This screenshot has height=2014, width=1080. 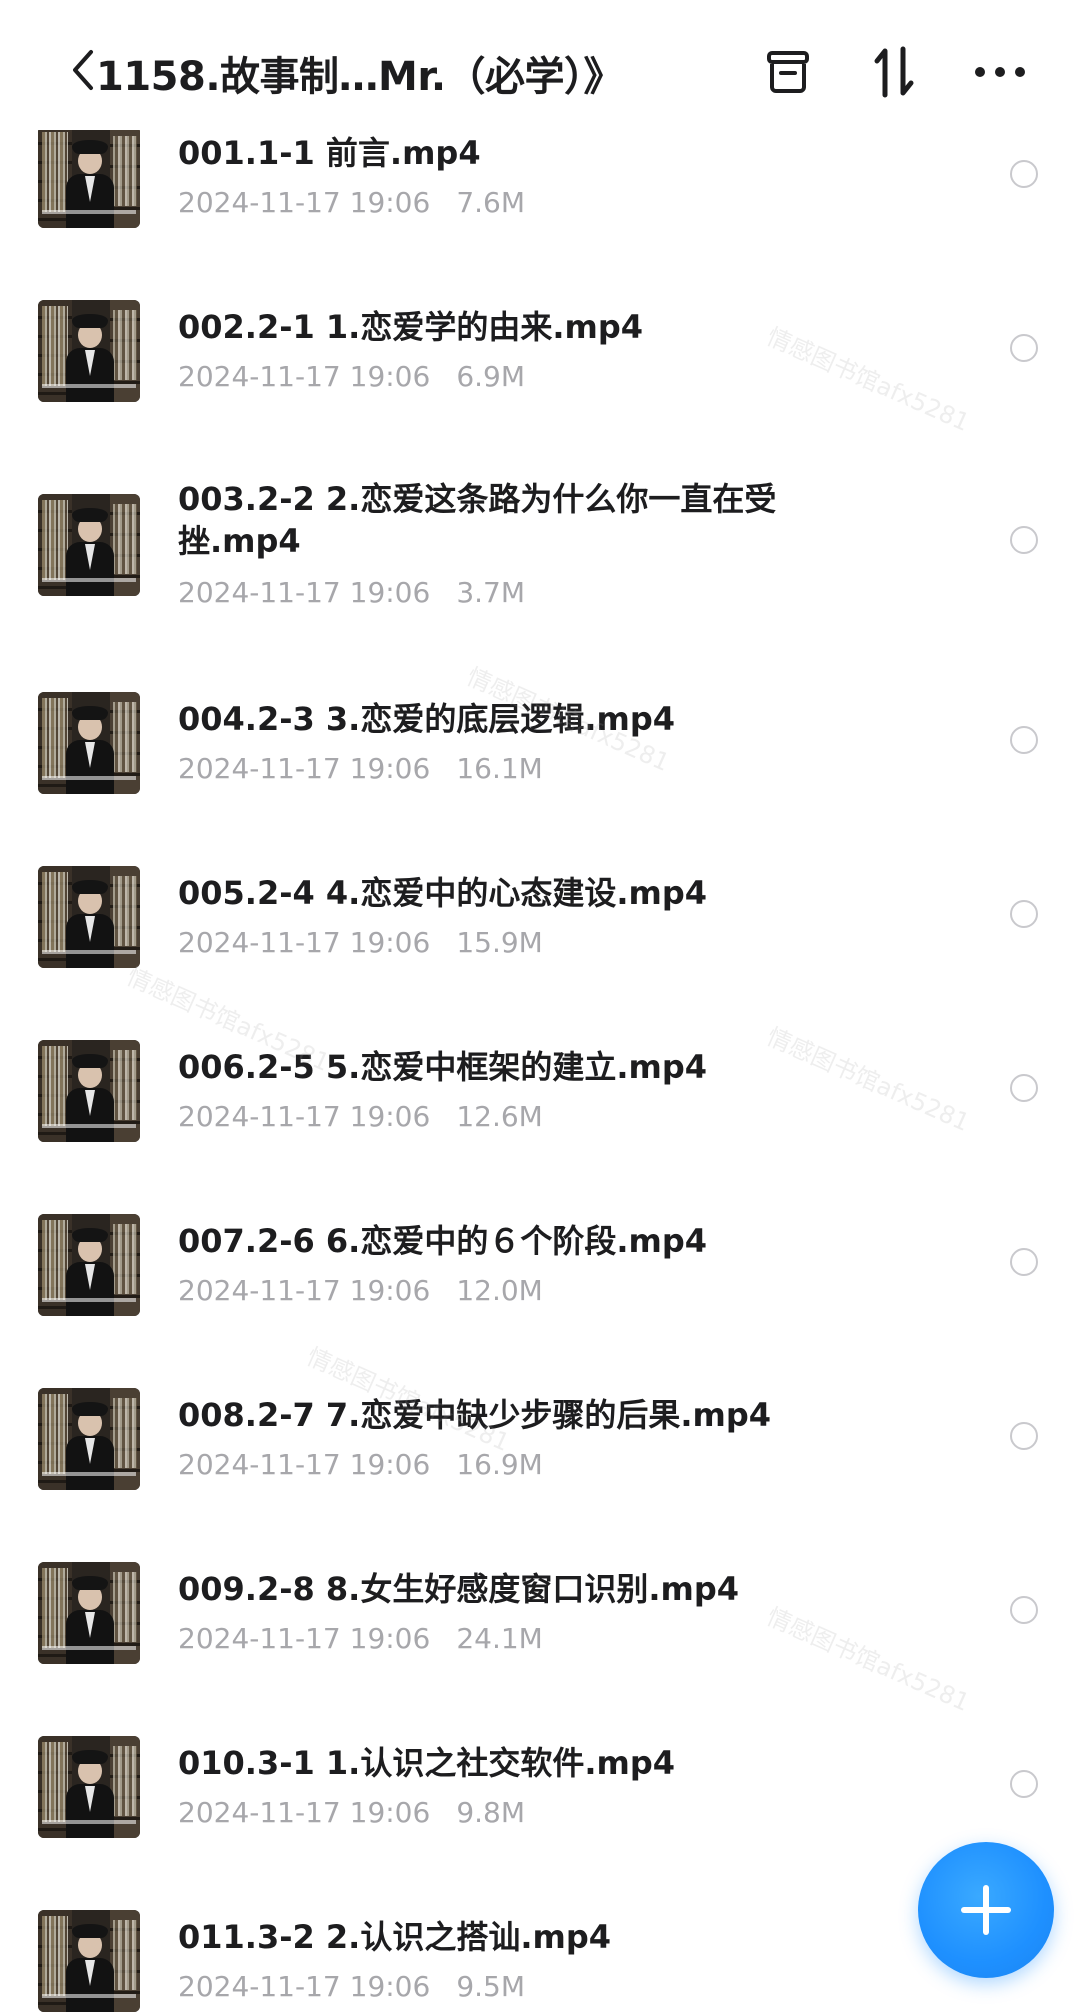 I want to click on file-name: 004.2-3 3.恋爱的底层逻辑.mp4, so click(x=427, y=719).